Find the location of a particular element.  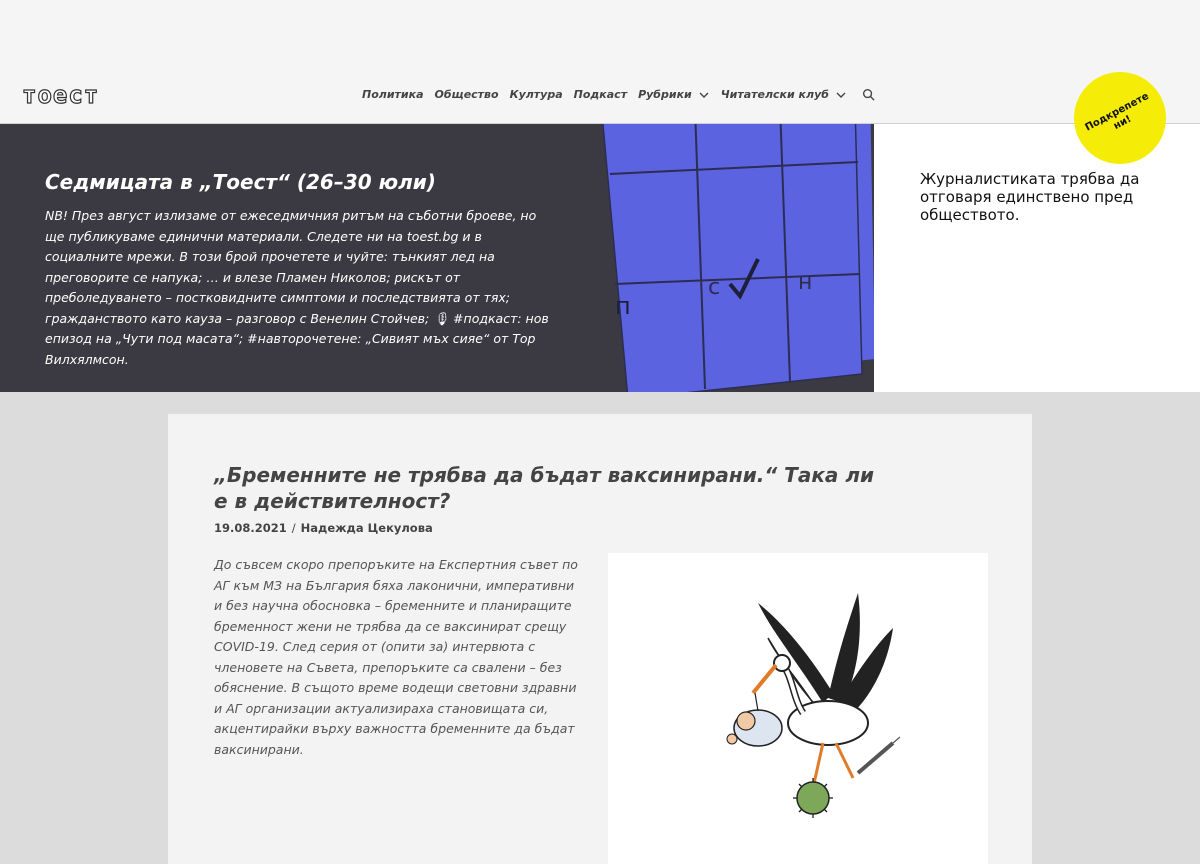

article-meta: 19.08.2021 / Надежда Цекулова is located at coordinates (323, 528).